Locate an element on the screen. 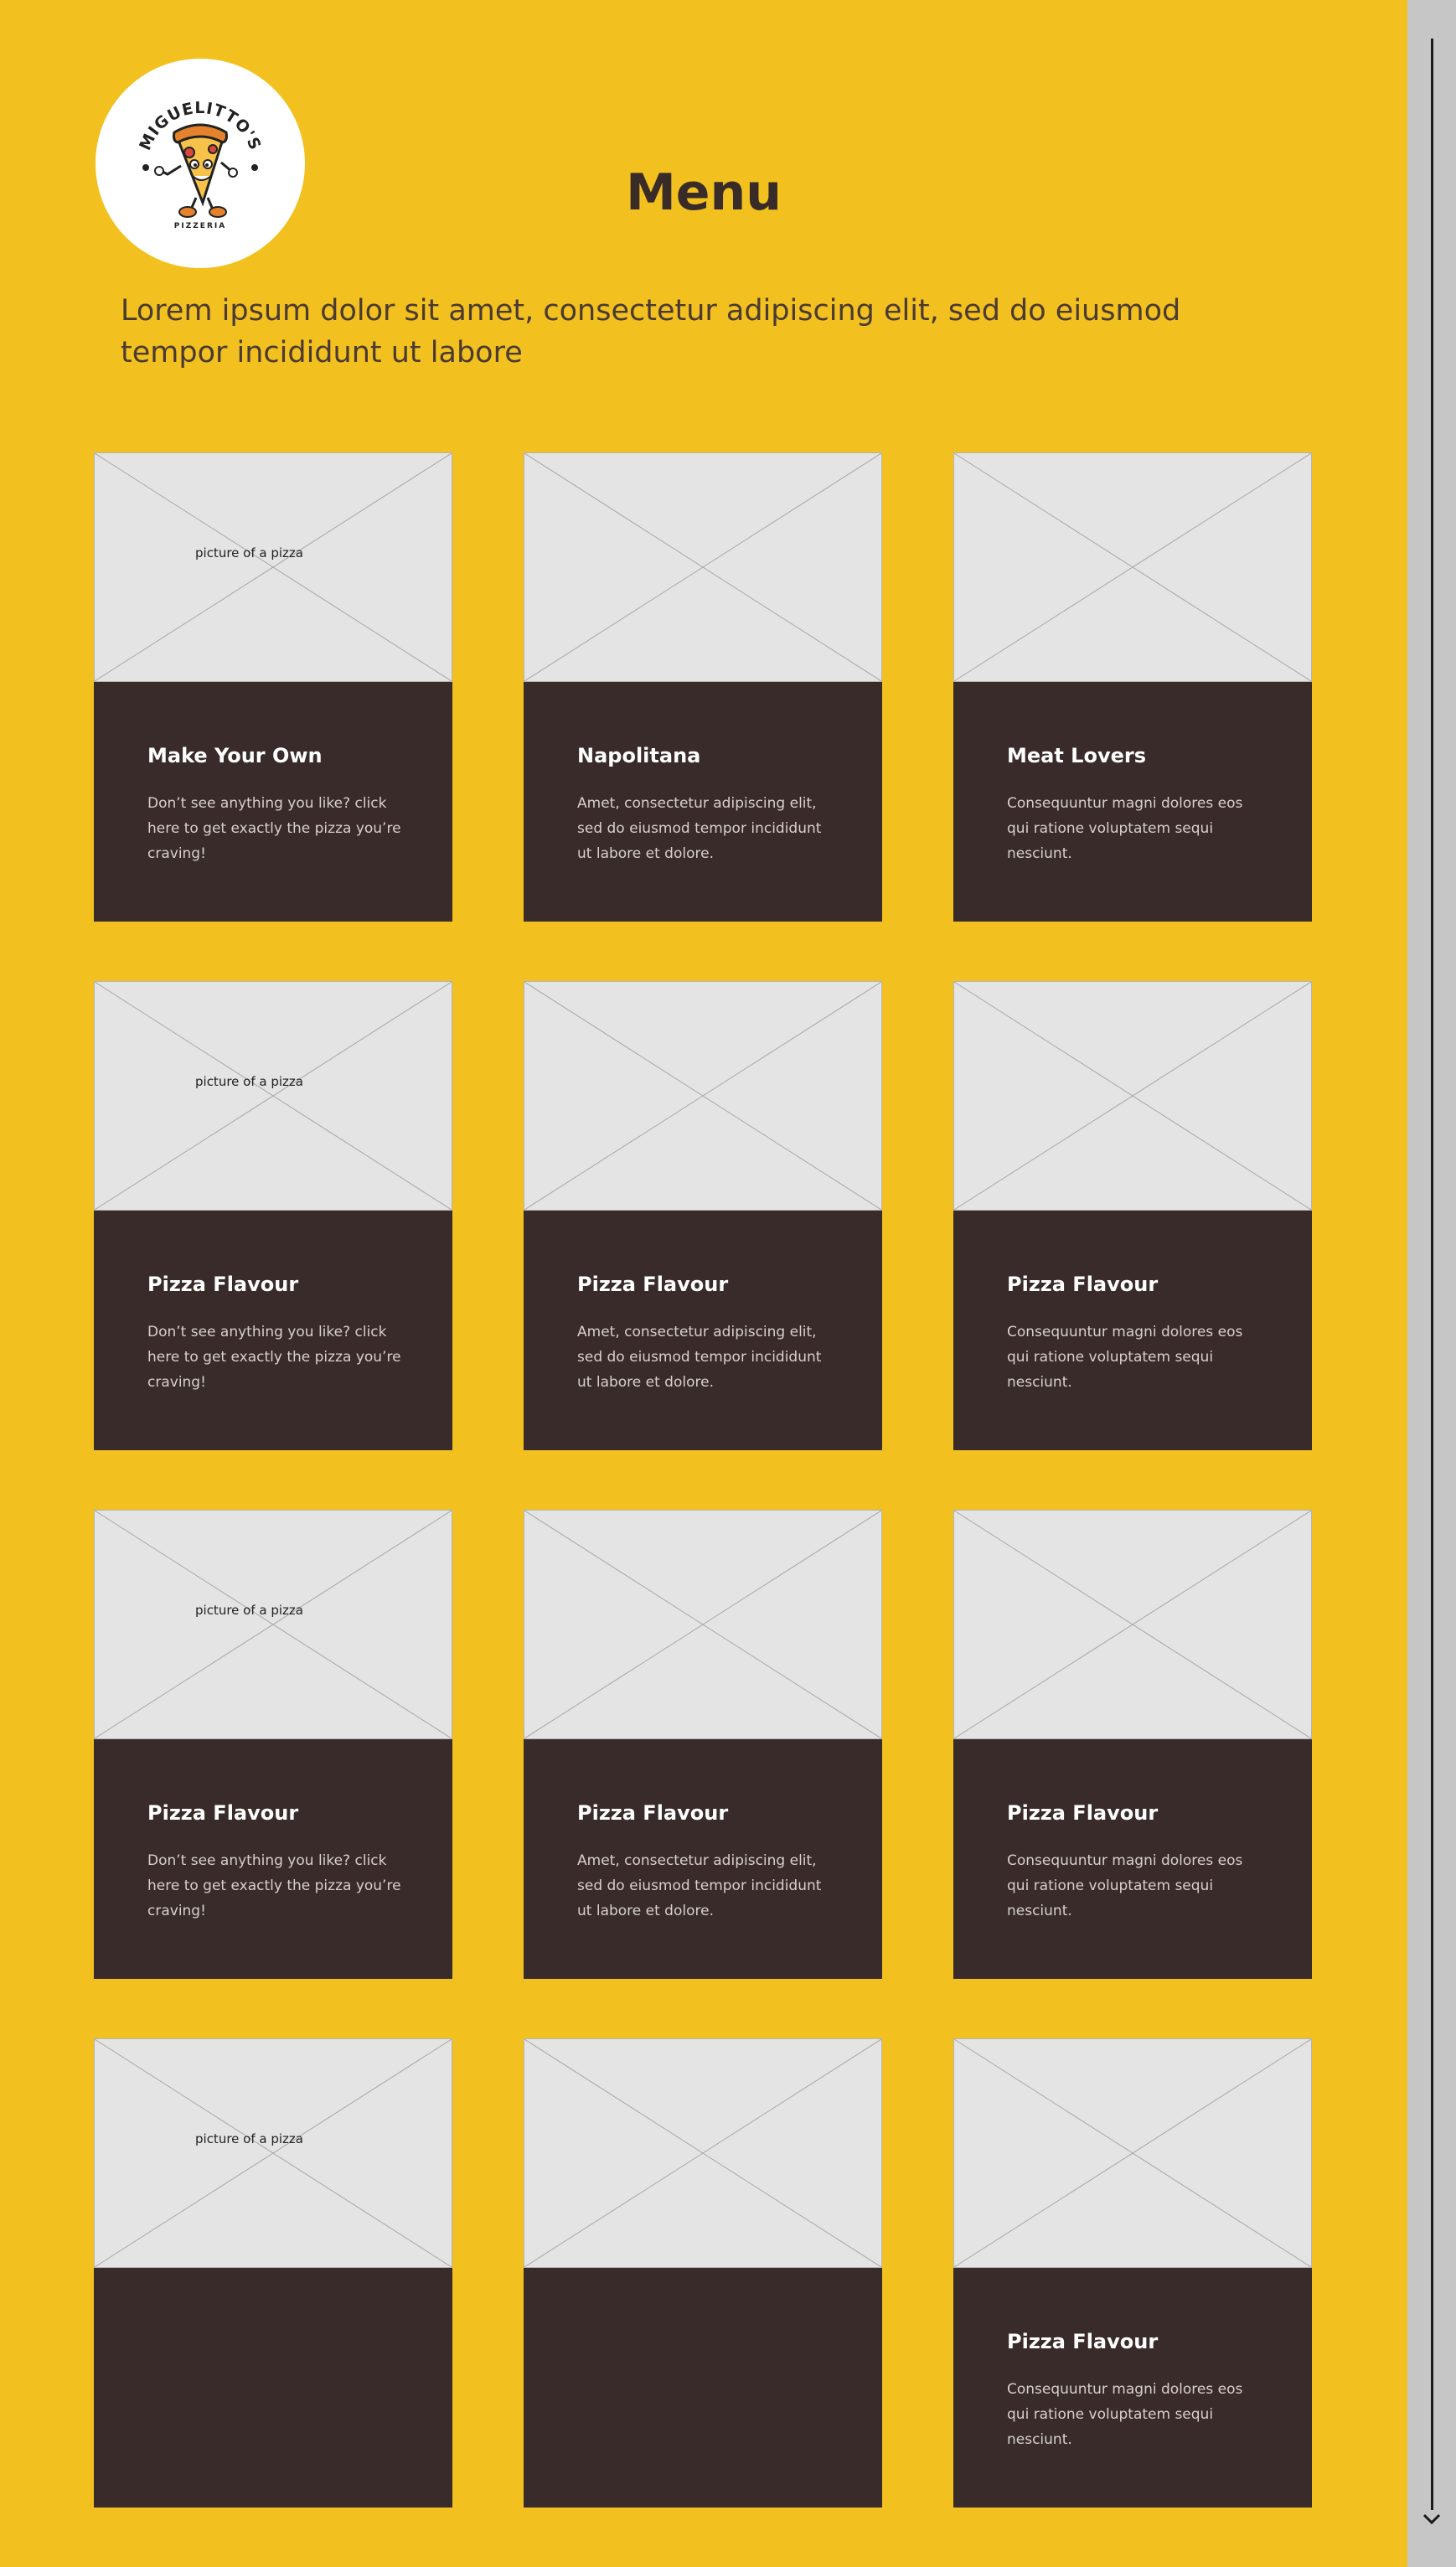  scroll-track is located at coordinates (1431, 1282).